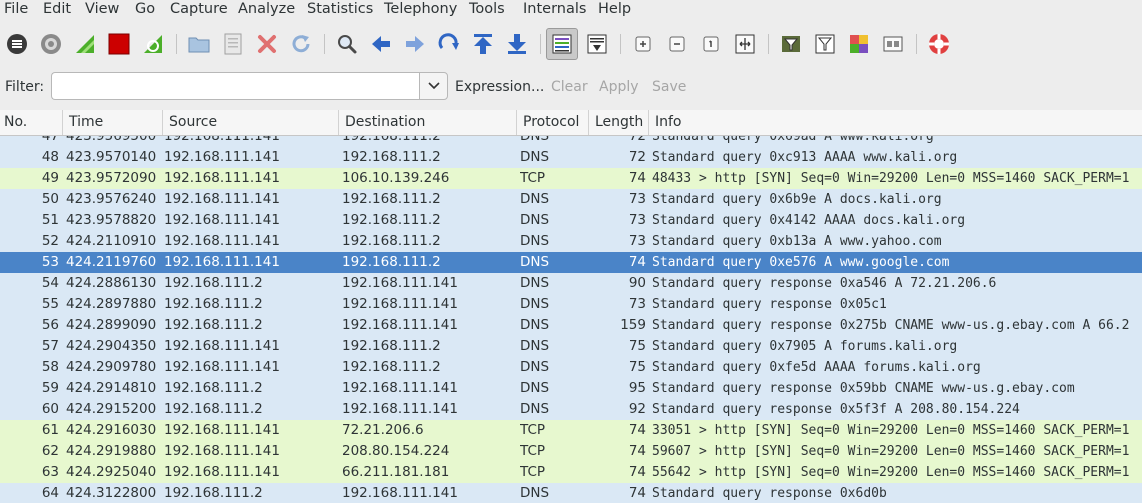 Image resolution: width=1142 pixels, height=503 pixels. What do you see at coordinates (235, 86) in the screenshot?
I see `display-filter-input` at bounding box center [235, 86].